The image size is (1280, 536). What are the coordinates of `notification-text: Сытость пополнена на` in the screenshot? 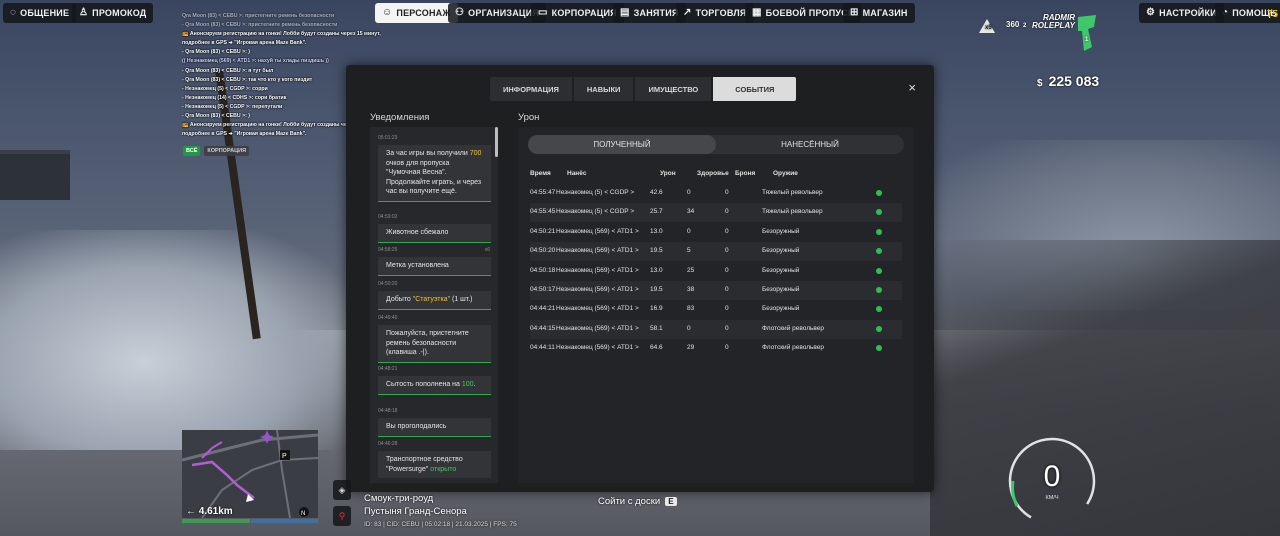 It's located at (424, 384).